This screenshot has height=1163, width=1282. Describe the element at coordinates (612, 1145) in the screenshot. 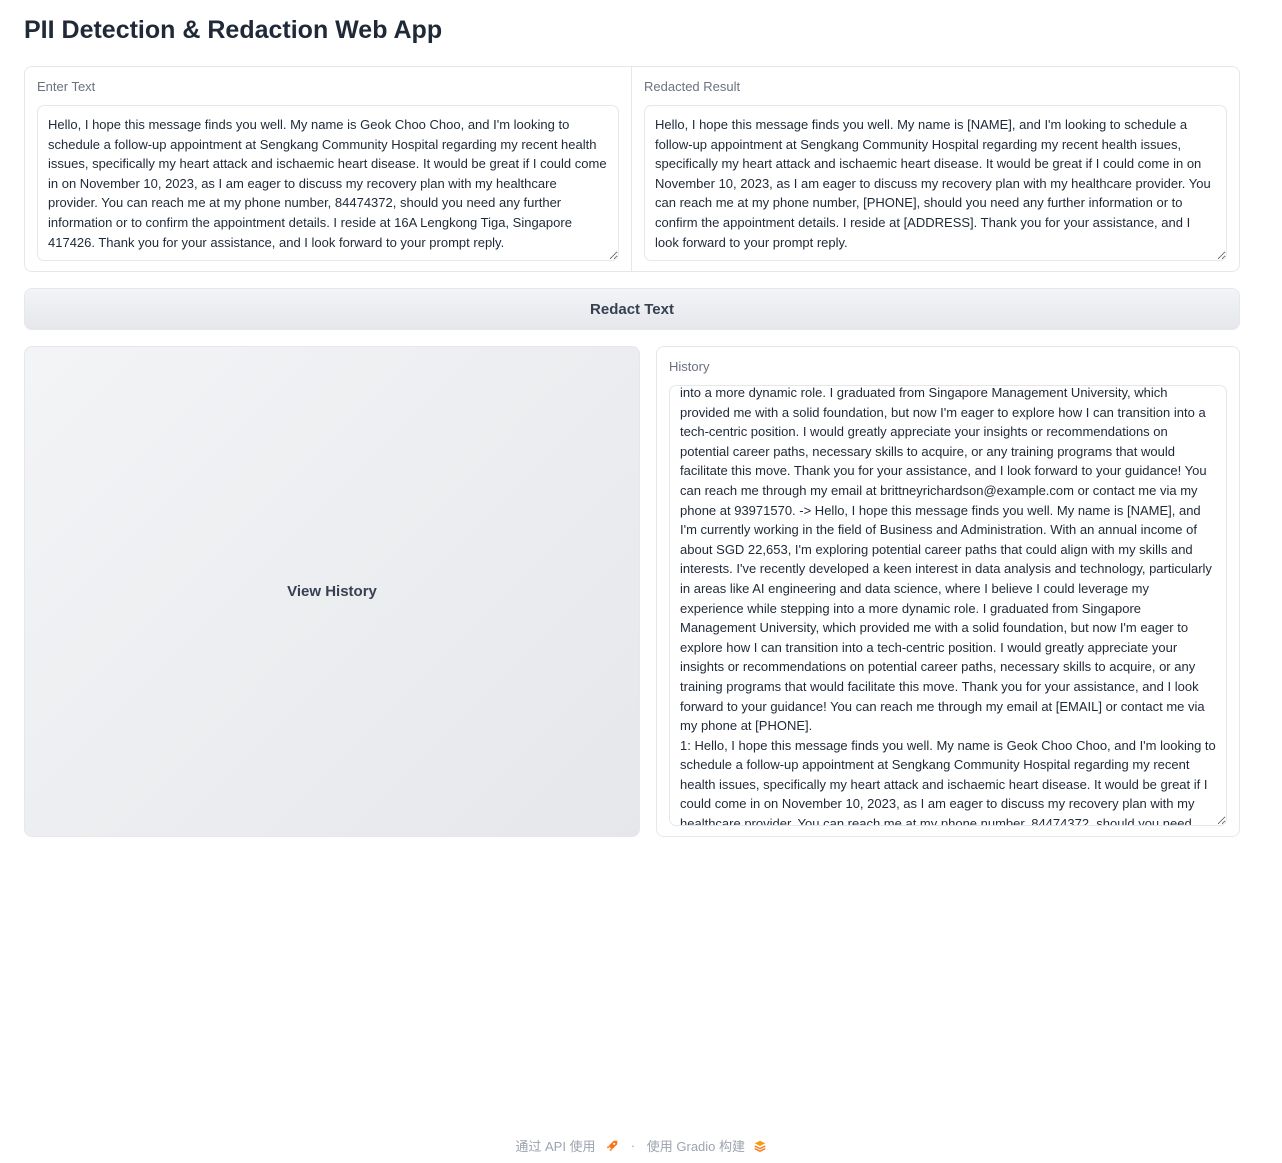

I see `rocket-icon` at that location.